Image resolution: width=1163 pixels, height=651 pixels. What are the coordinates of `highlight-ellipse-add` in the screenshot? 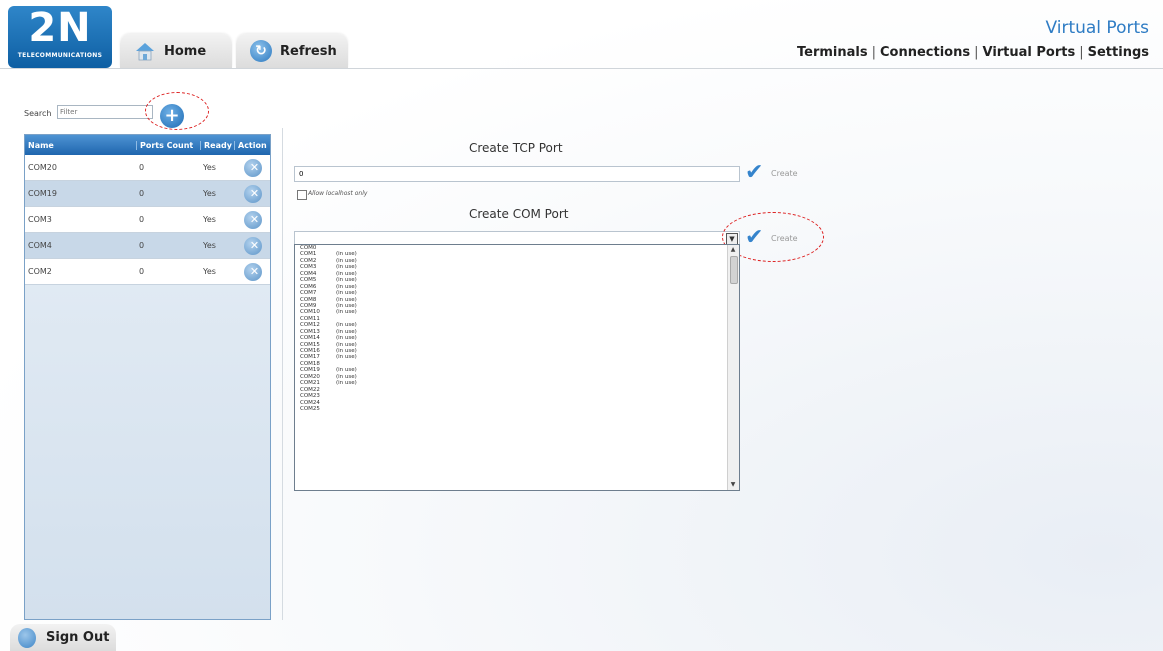 It's located at (177, 111).